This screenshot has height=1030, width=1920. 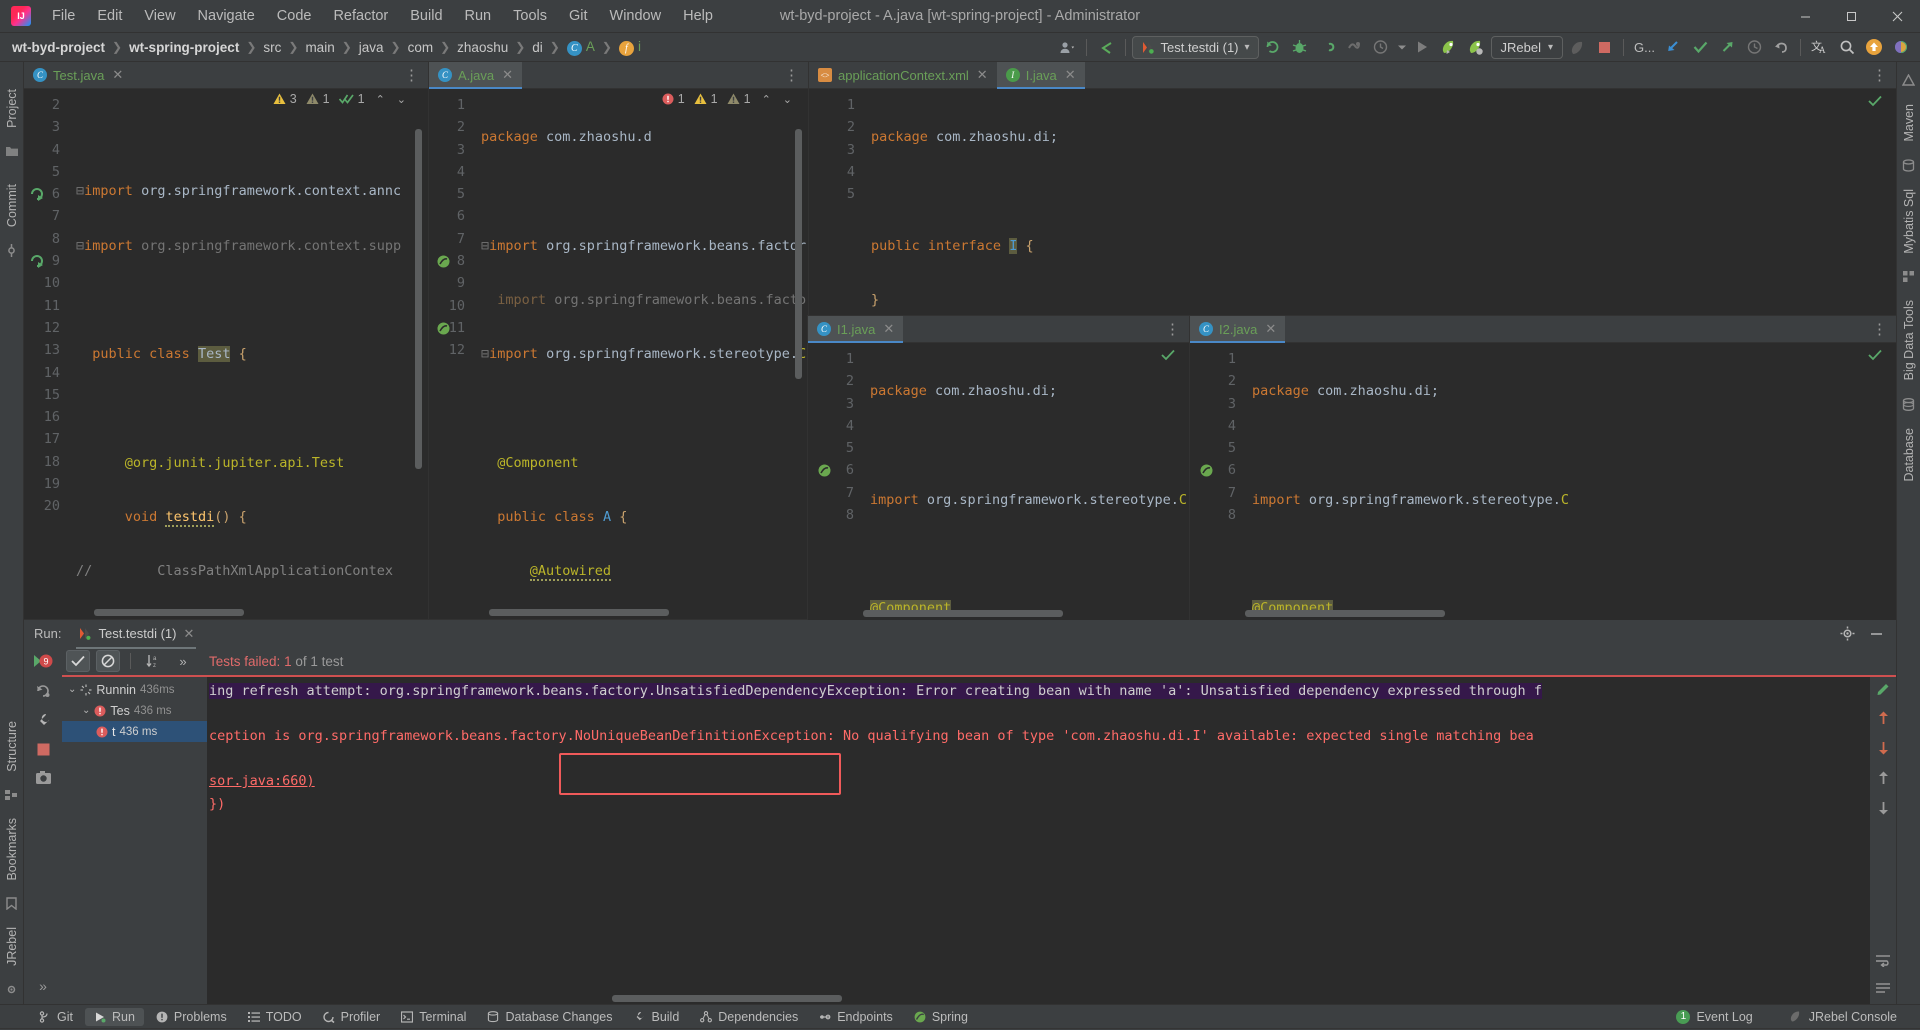 I want to click on mybatis-icon, so click(x=1908, y=165).